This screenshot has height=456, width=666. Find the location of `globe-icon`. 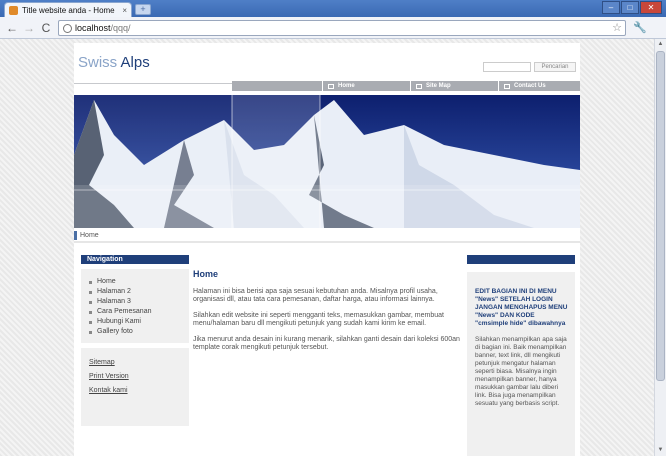

globe-icon is located at coordinates (67, 28).